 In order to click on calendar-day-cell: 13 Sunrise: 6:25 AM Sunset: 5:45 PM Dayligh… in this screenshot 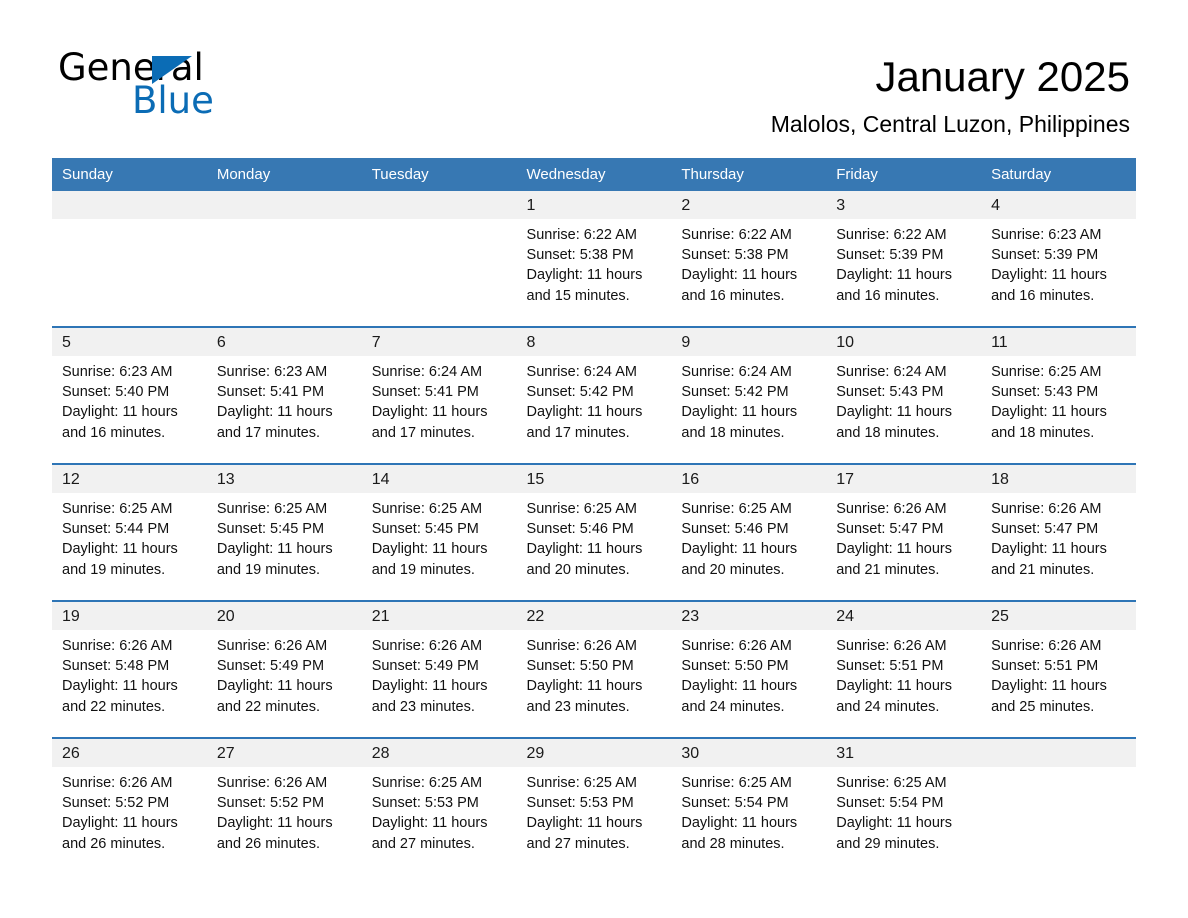, I will do `click(284, 532)`.